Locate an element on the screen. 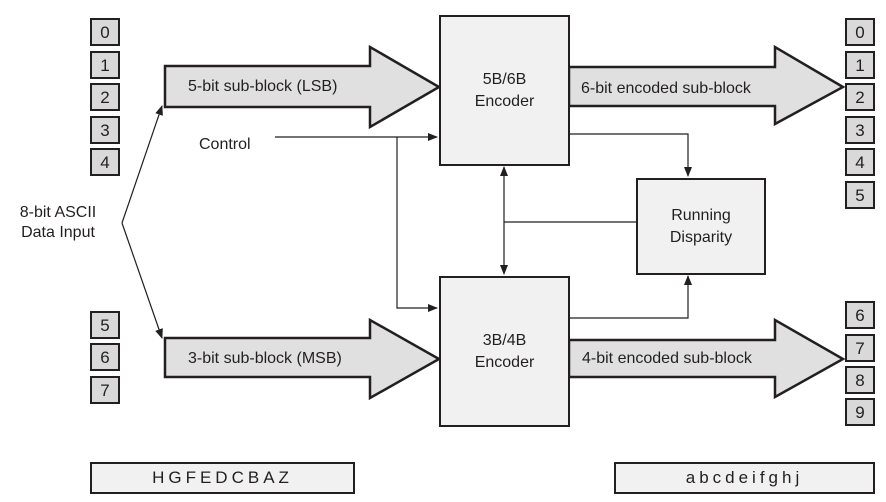 This screenshot has height=502, width=886. input-split-bottom is located at coordinates (142, 280).